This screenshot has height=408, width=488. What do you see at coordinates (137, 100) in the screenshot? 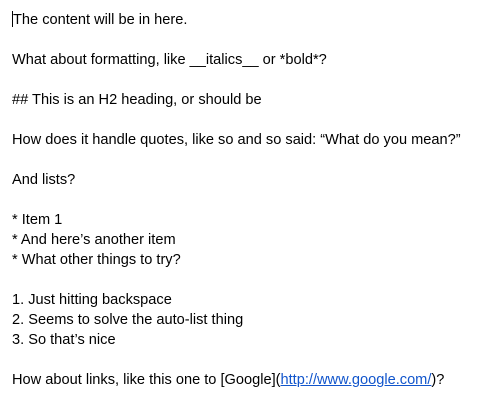
I see `paragraph: ## This is an H2 heading, or should be` at bounding box center [137, 100].